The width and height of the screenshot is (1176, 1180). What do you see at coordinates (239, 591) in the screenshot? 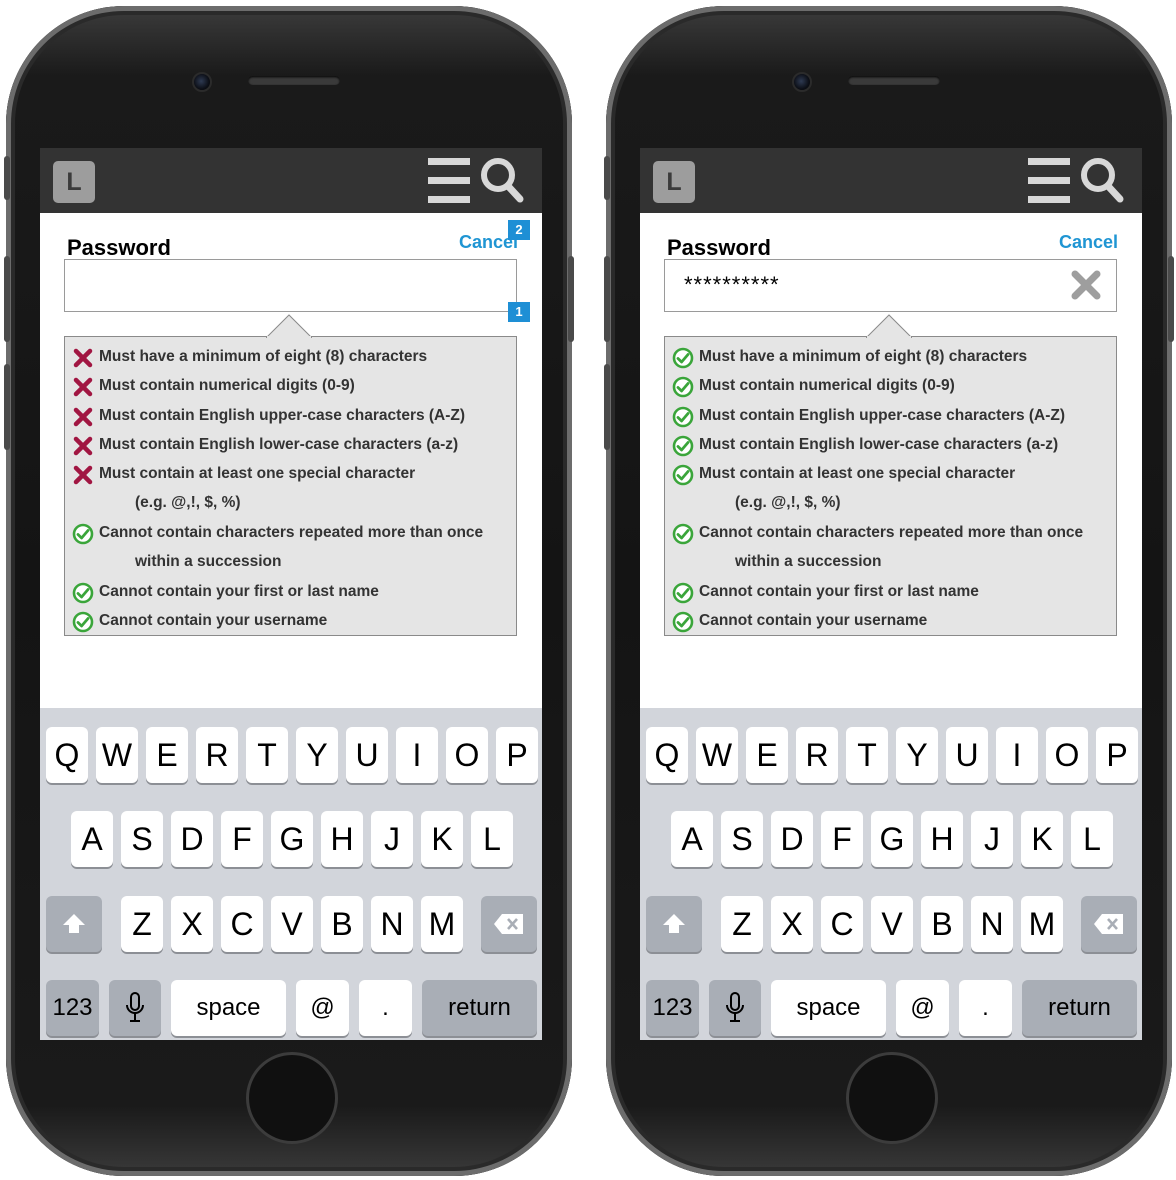
I see `rule-text: Cannot contain your first or last name` at bounding box center [239, 591].